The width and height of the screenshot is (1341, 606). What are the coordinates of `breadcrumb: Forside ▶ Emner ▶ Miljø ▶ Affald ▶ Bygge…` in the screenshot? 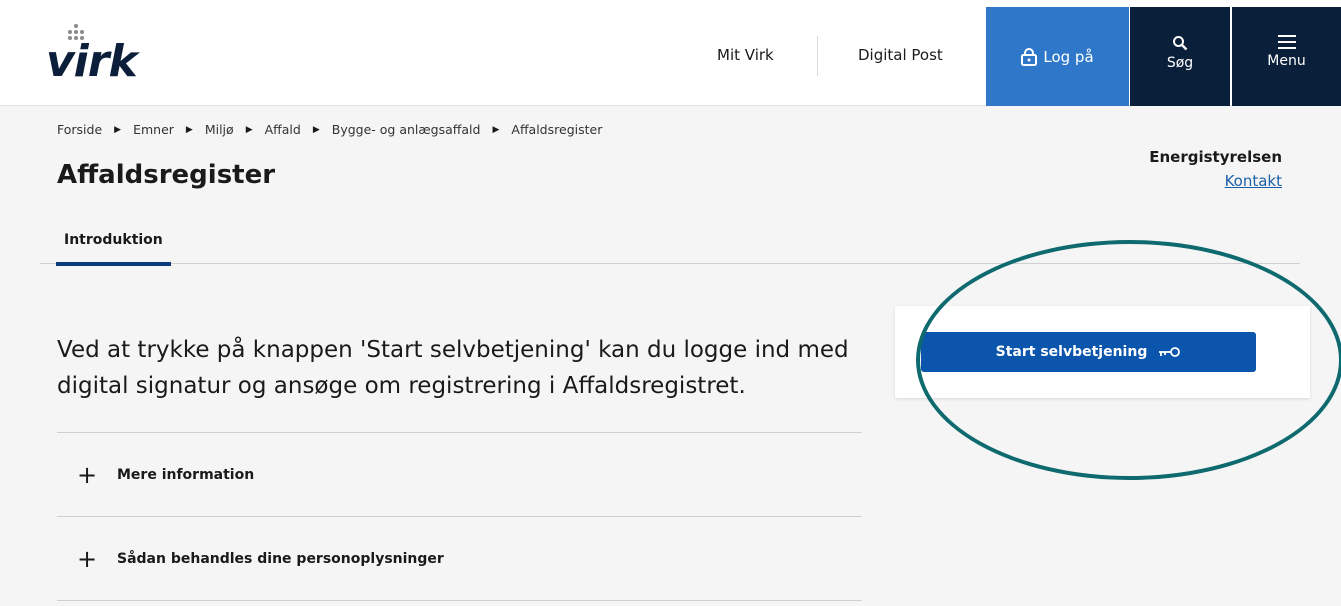 It's located at (329, 129).